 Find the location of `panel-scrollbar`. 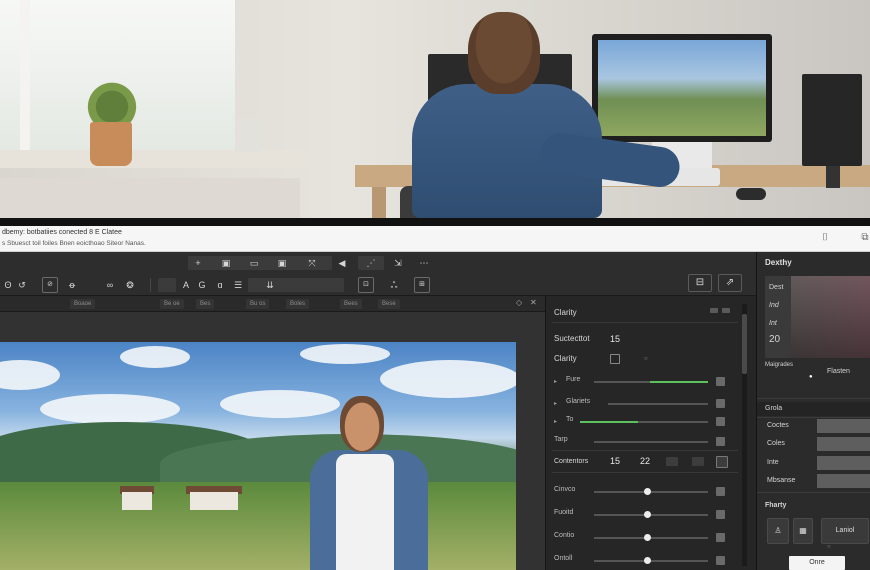

panel-scrollbar is located at coordinates (744, 435).